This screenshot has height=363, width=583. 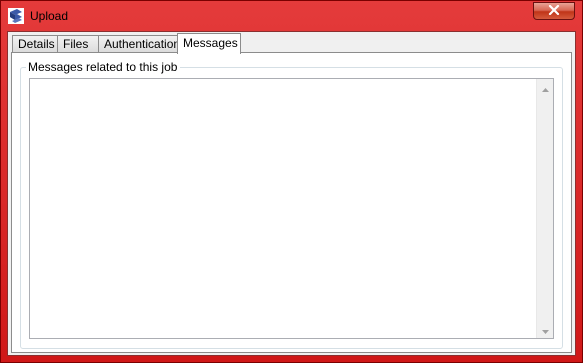 I want to click on scroll-down-arrow-icon, so click(x=545, y=330).